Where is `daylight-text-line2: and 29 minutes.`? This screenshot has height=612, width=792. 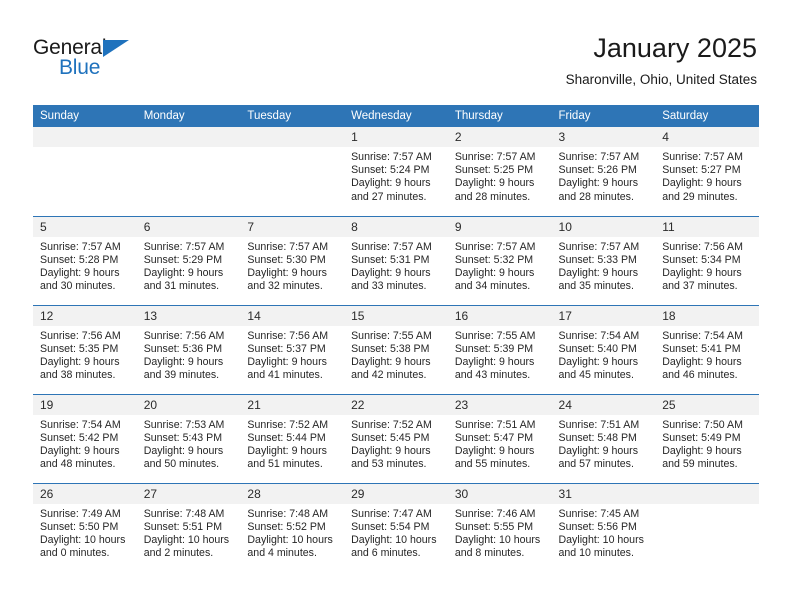 daylight-text-line2: and 29 minutes. is located at coordinates (700, 196).